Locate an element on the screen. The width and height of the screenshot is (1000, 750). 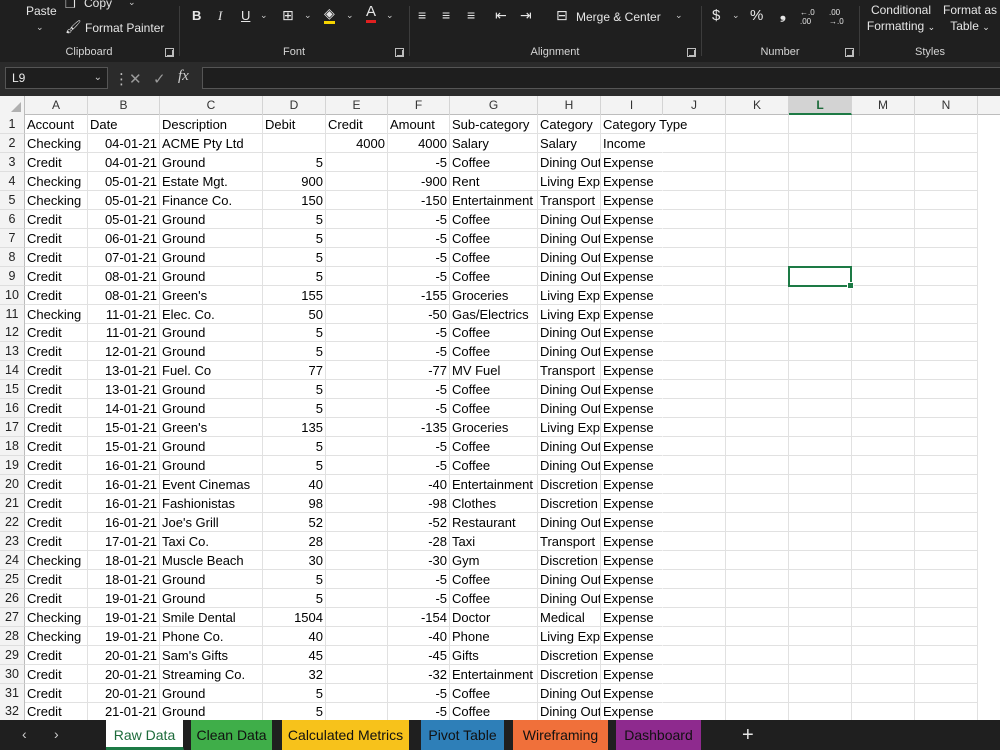
name-box: L9 ⌄ is located at coordinates (56, 78).